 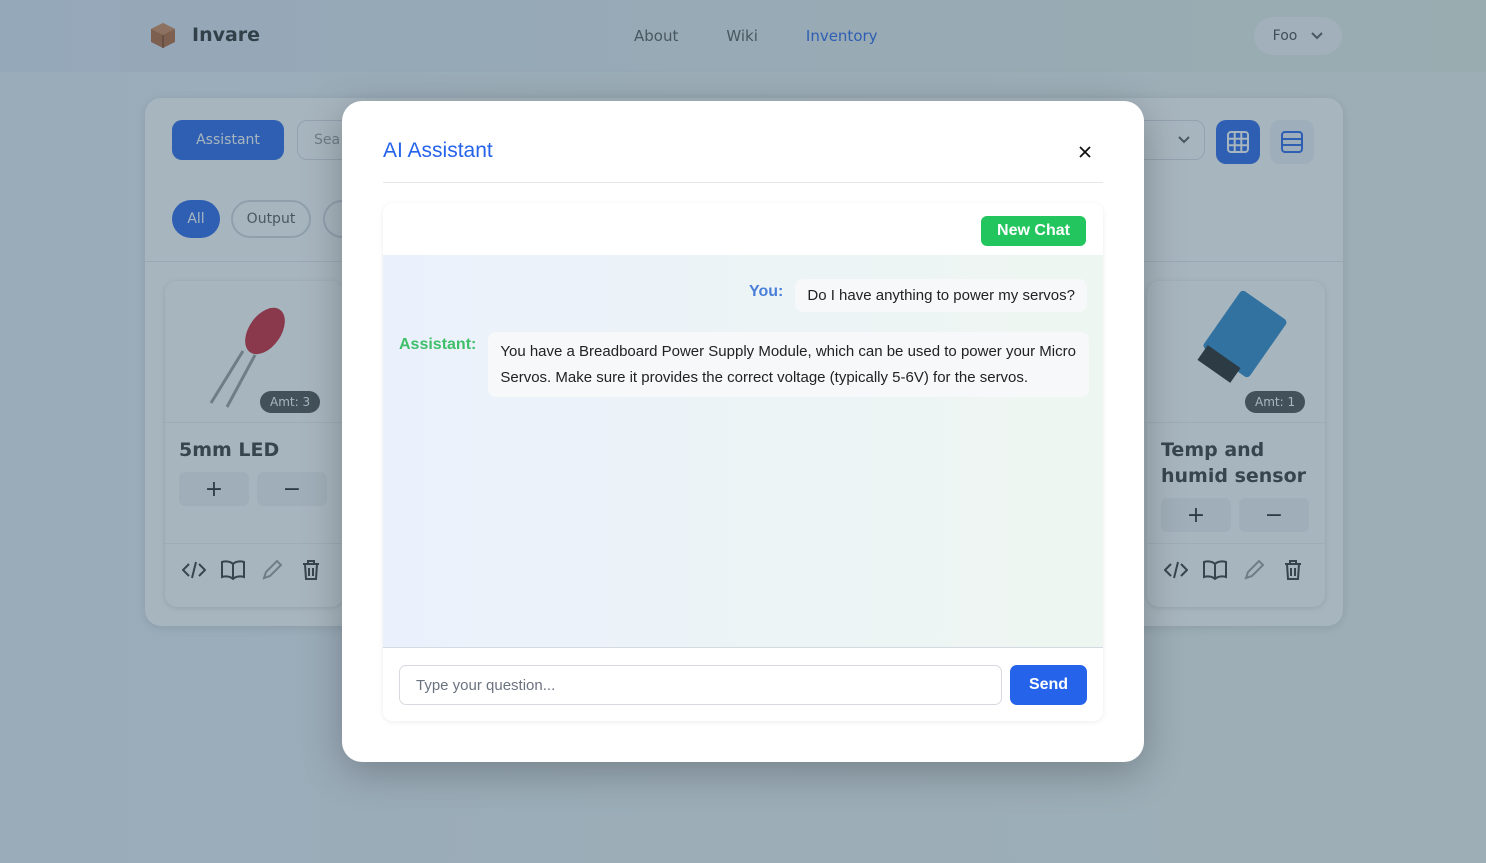 What do you see at coordinates (1048, 685) in the screenshot?
I see `send-button: Send` at bounding box center [1048, 685].